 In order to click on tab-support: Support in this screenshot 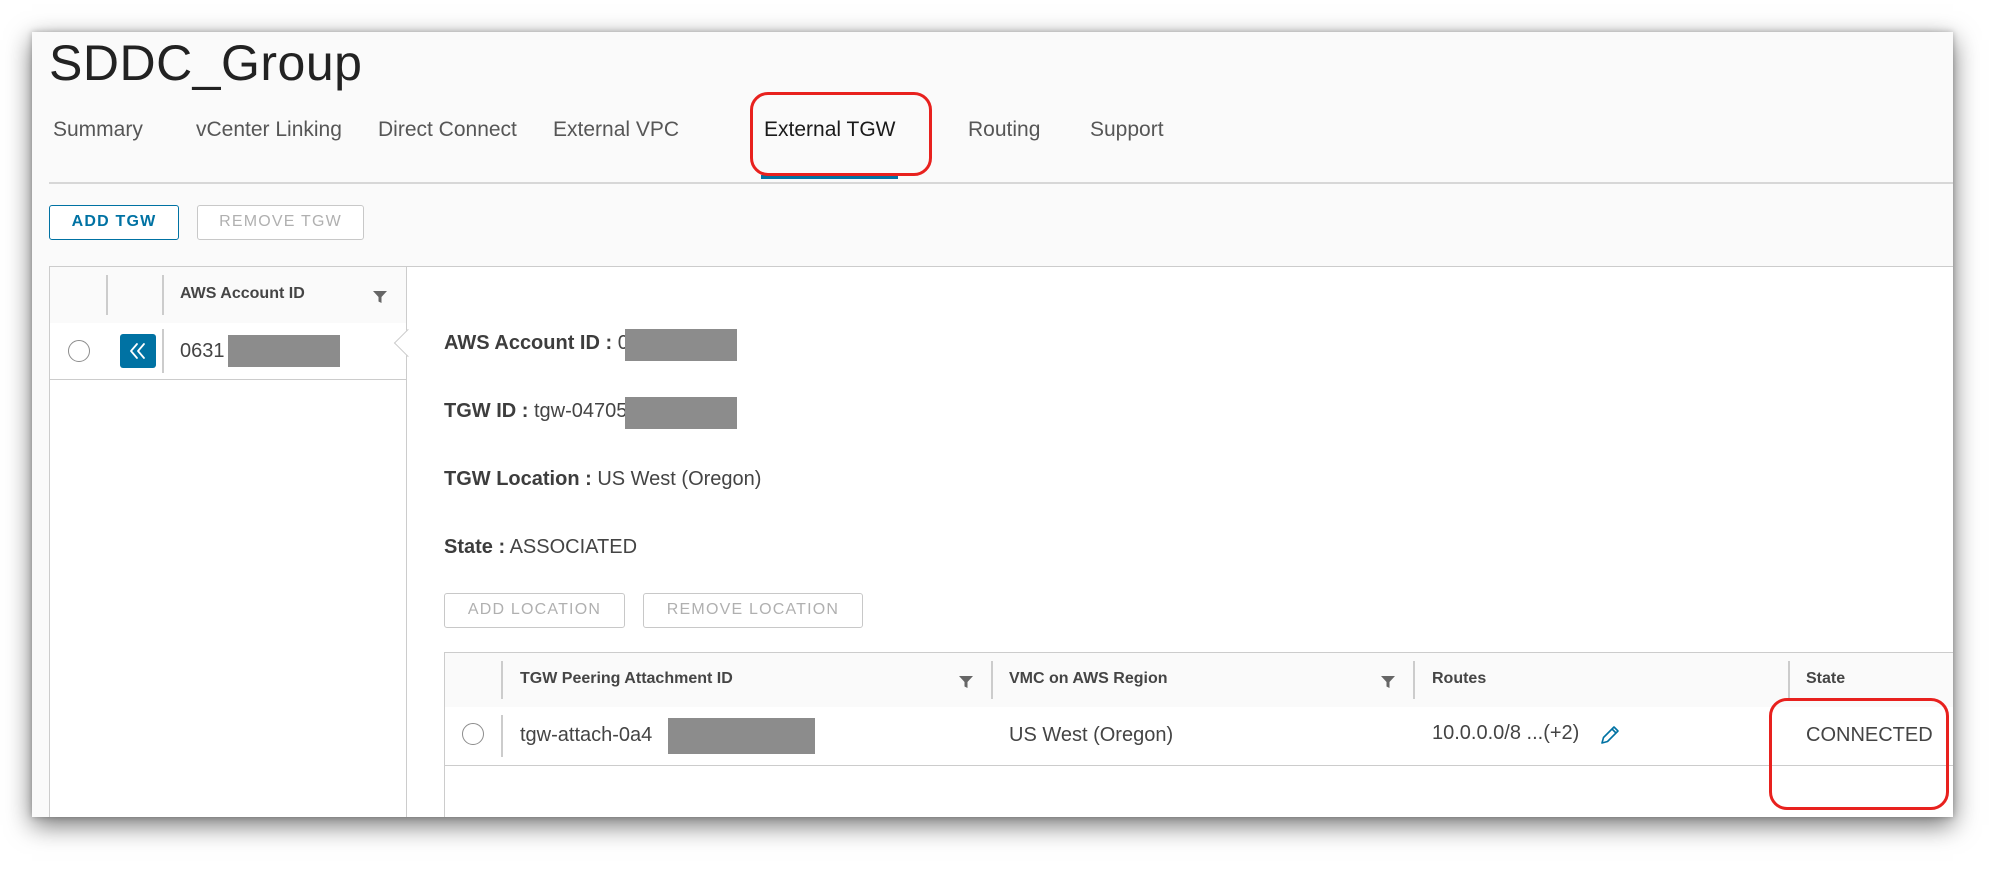, I will do `click(1127, 130)`.